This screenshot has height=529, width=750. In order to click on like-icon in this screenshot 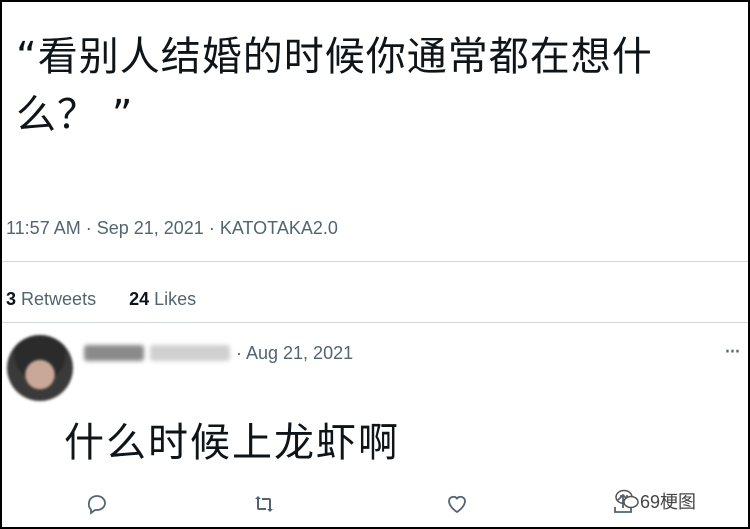, I will do `click(457, 504)`.